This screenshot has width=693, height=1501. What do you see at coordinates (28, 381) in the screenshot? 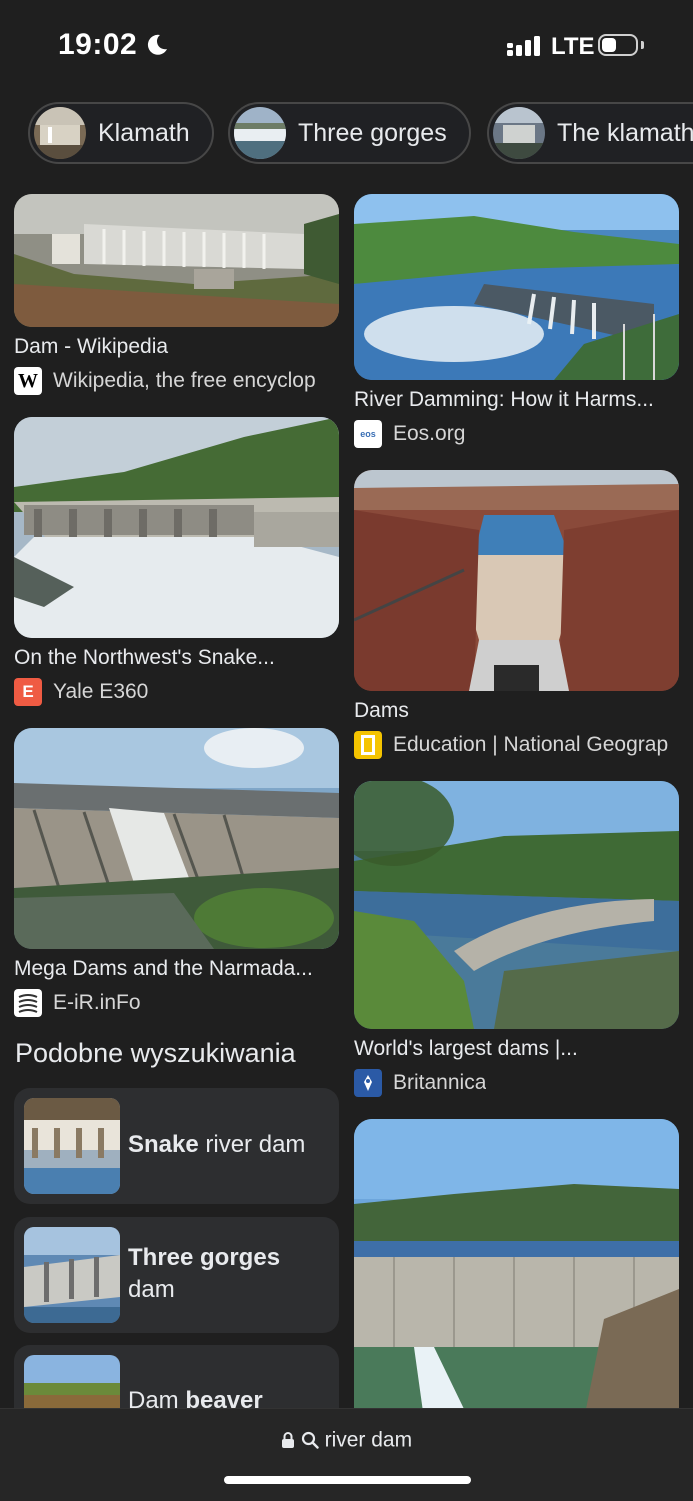
I see `wikipedia-icon: W` at bounding box center [28, 381].